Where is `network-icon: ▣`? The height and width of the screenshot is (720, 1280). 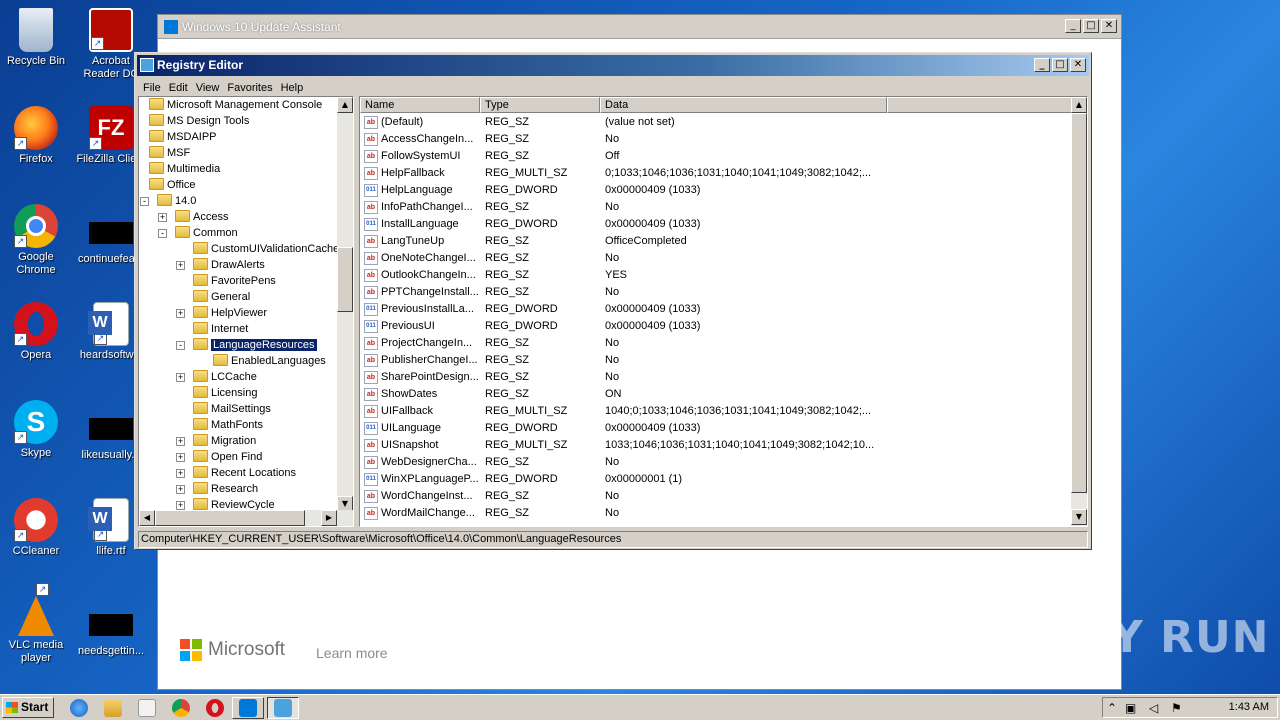
network-icon: ▣ is located at coordinates (1130, 708).